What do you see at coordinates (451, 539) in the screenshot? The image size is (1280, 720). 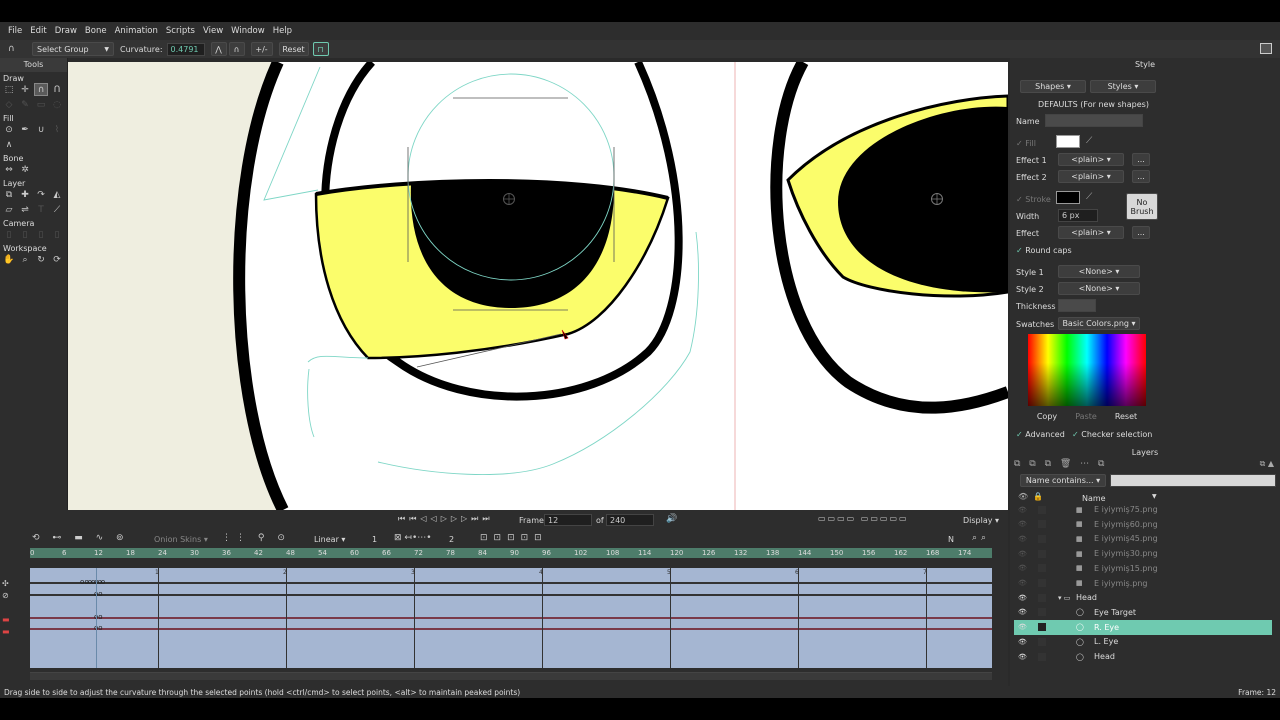 I see `second-number: 2` at bounding box center [451, 539].